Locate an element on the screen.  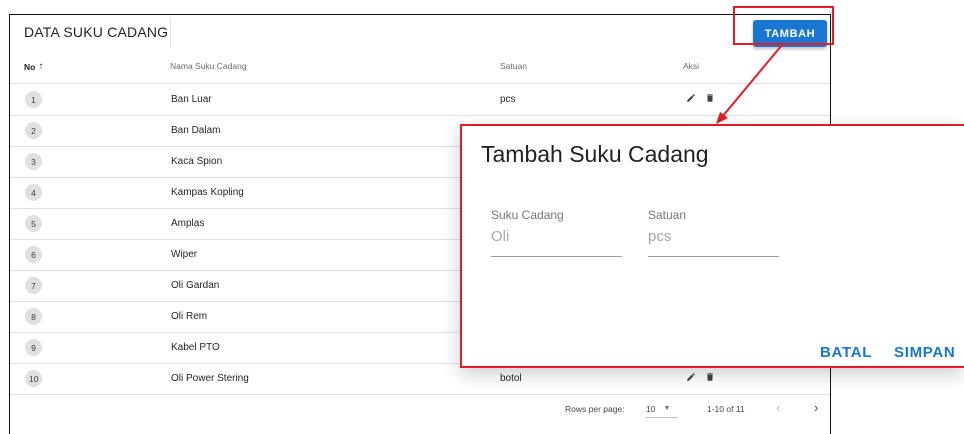
batal-button: BATAL is located at coordinates (846, 352).